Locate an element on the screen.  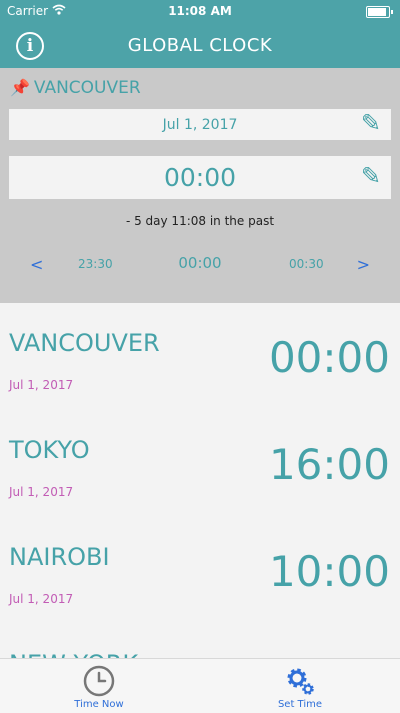
next-time-option: 00:30 is located at coordinates (306, 264).